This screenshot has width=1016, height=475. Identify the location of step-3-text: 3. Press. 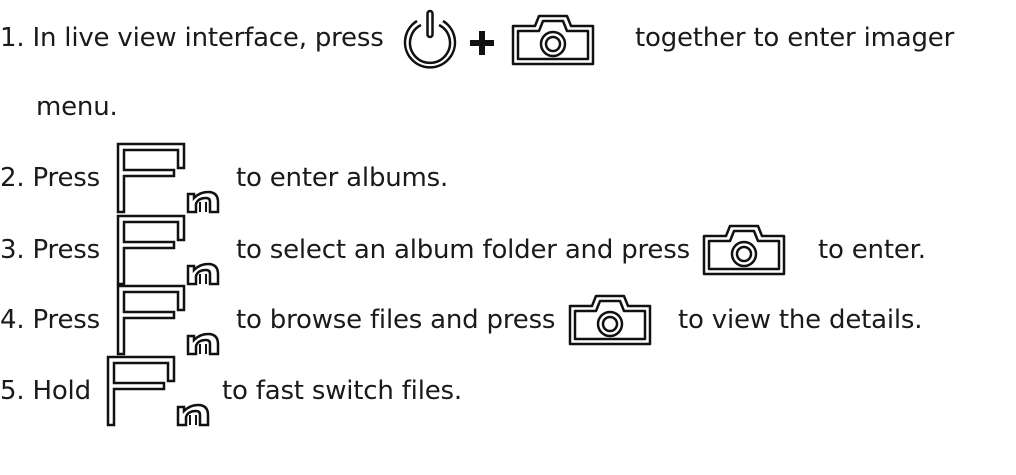
(50, 250).